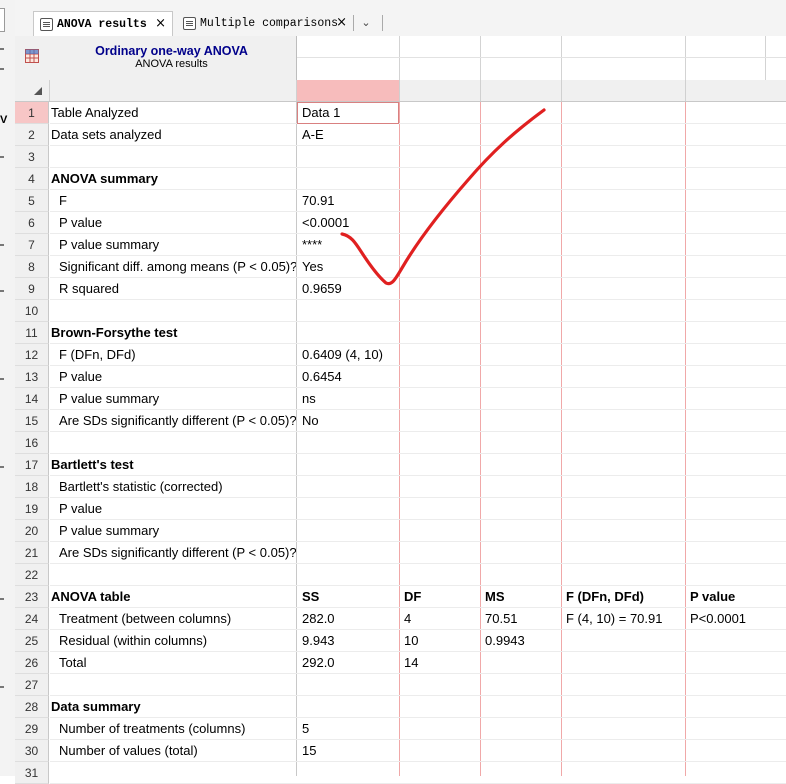 The image size is (786, 784). What do you see at coordinates (32, 487) in the screenshot?
I see `row-number: 18` at bounding box center [32, 487].